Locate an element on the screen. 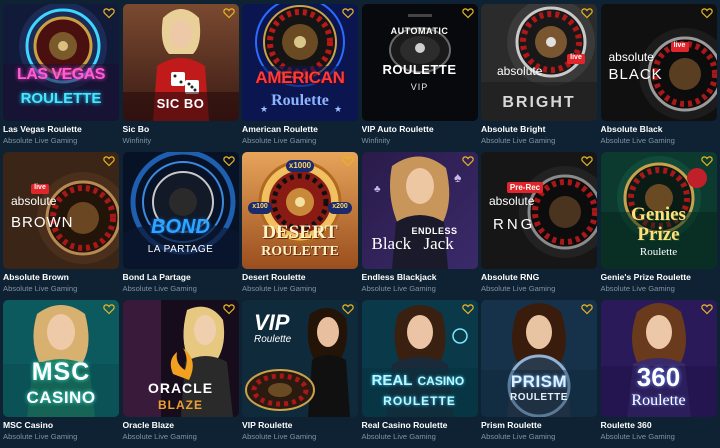 The image size is (720, 448). game-title: Endless Blackjack is located at coordinates (420, 277).